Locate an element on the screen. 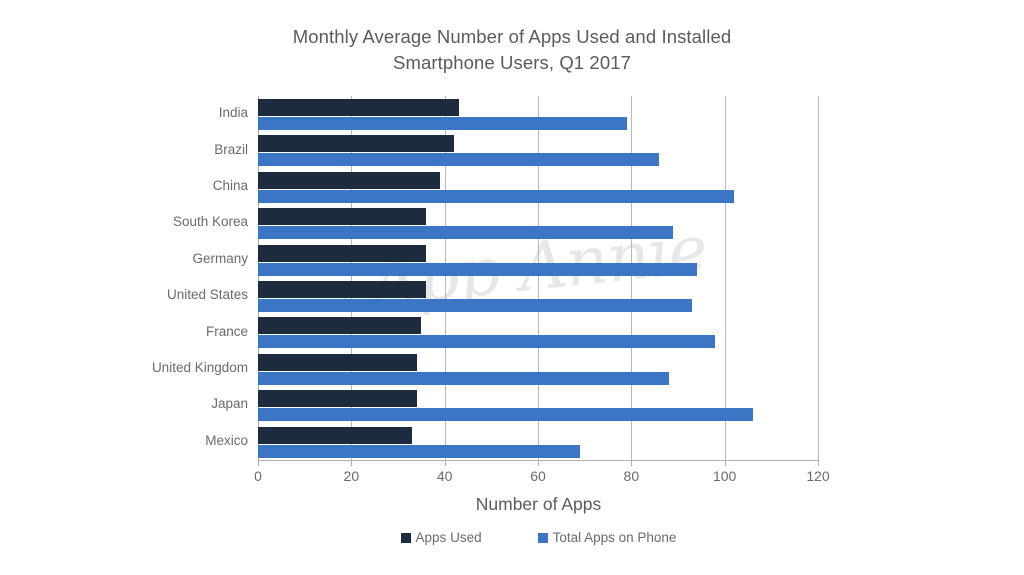 Image resolution: width=1024 pixels, height=575 pixels. x-tick-label: 120 is located at coordinates (818, 476).